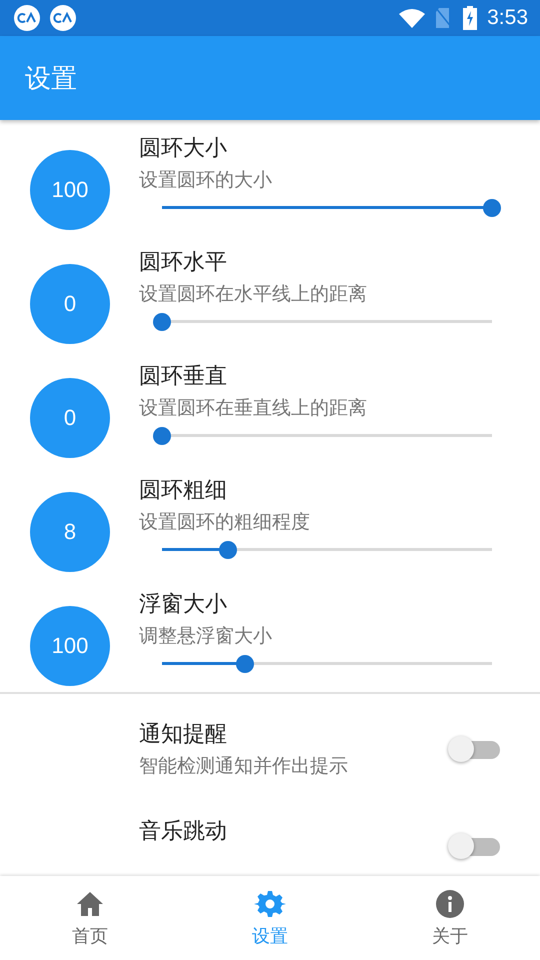 This screenshot has height=960, width=540. I want to click on wifi-icon, so click(412, 18).